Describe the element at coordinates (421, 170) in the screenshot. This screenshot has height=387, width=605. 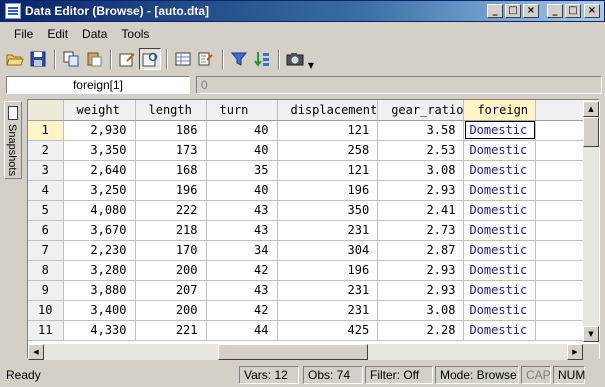
I see `cell-gear-ratio: 3.08` at that location.